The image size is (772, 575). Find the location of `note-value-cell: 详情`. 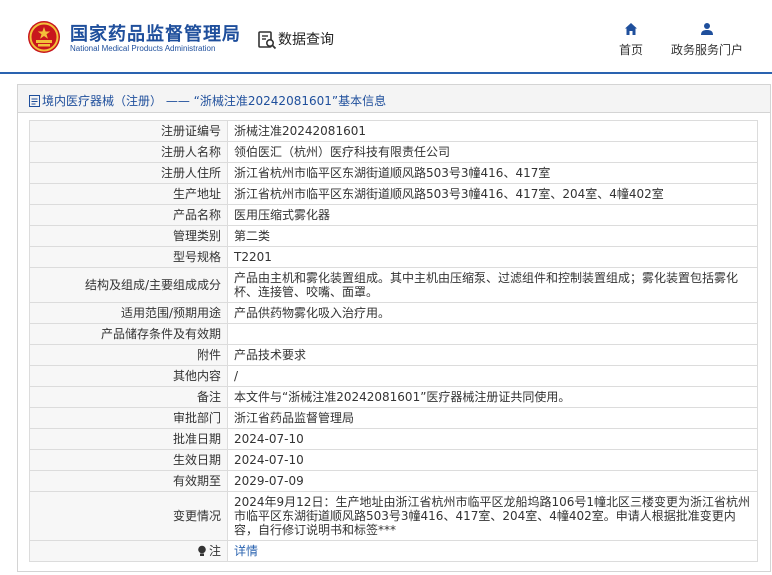

note-value-cell: 详情 is located at coordinates (492, 551).